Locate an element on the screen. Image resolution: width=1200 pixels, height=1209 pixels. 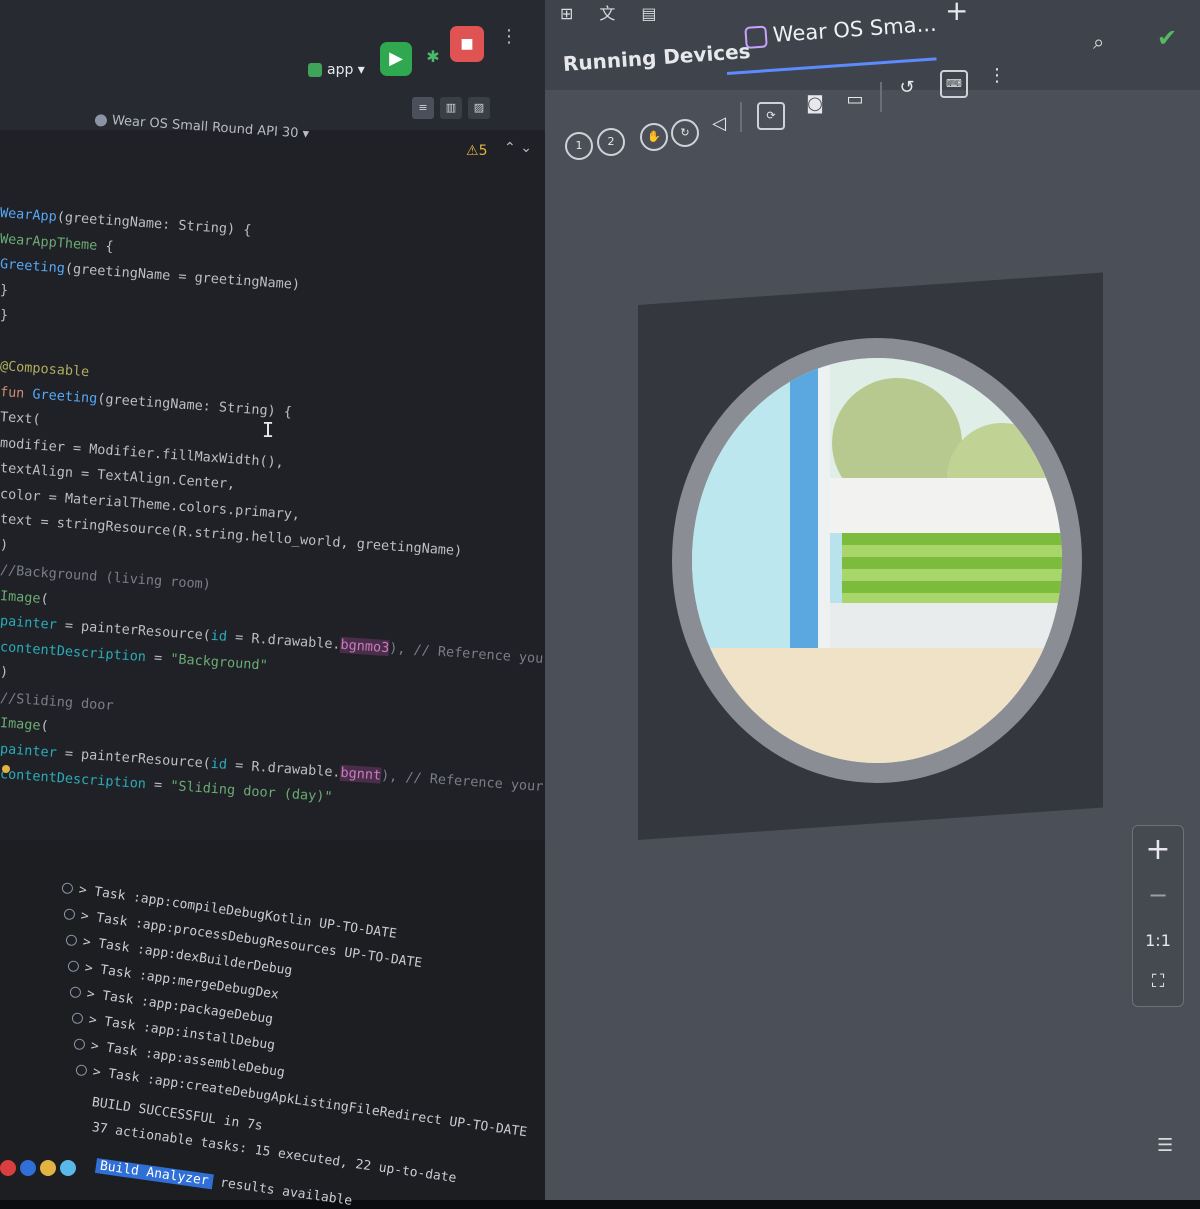
code-token: //Background (living room) is located at coordinates (106, 577).